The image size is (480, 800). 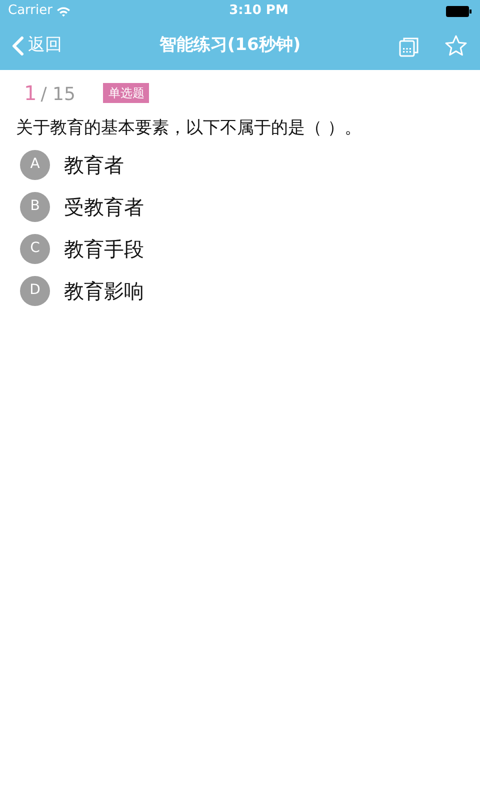 I want to click on star-icon, so click(x=456, y=46).